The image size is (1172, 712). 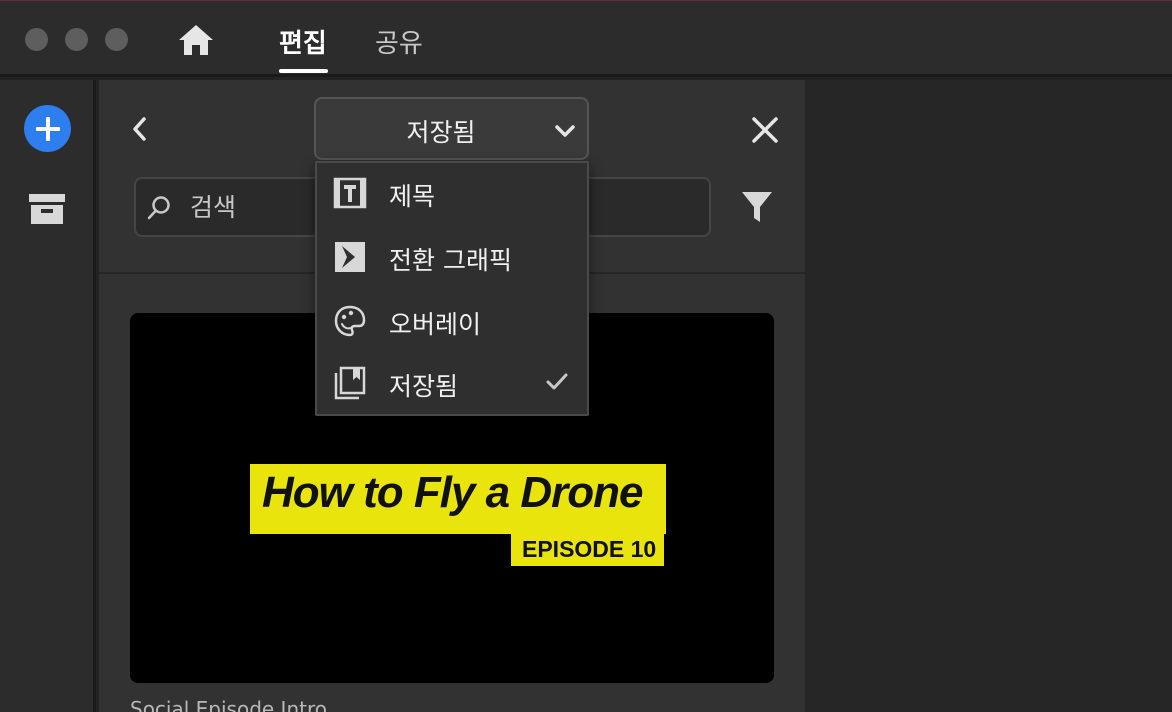 I want to click on menu-item-transitions: 전환 그래픽, so click(x=452, y=258).